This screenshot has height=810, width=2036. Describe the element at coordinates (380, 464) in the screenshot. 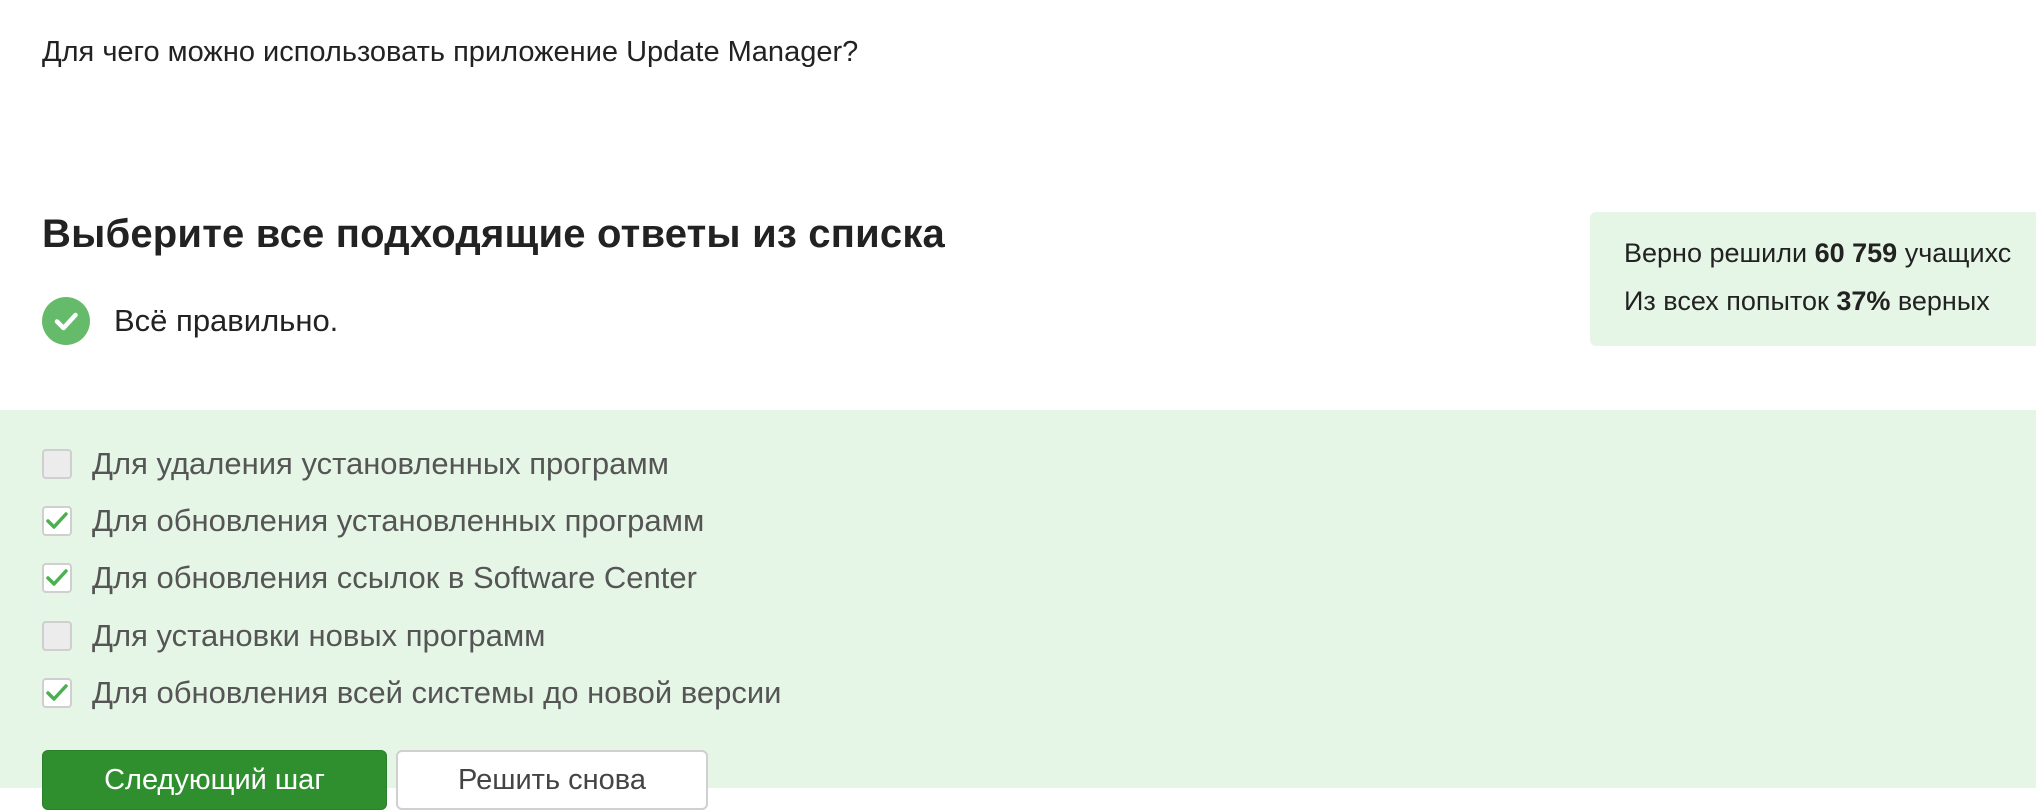

I see `answer-label: Для удаления установленных программ` at that location.